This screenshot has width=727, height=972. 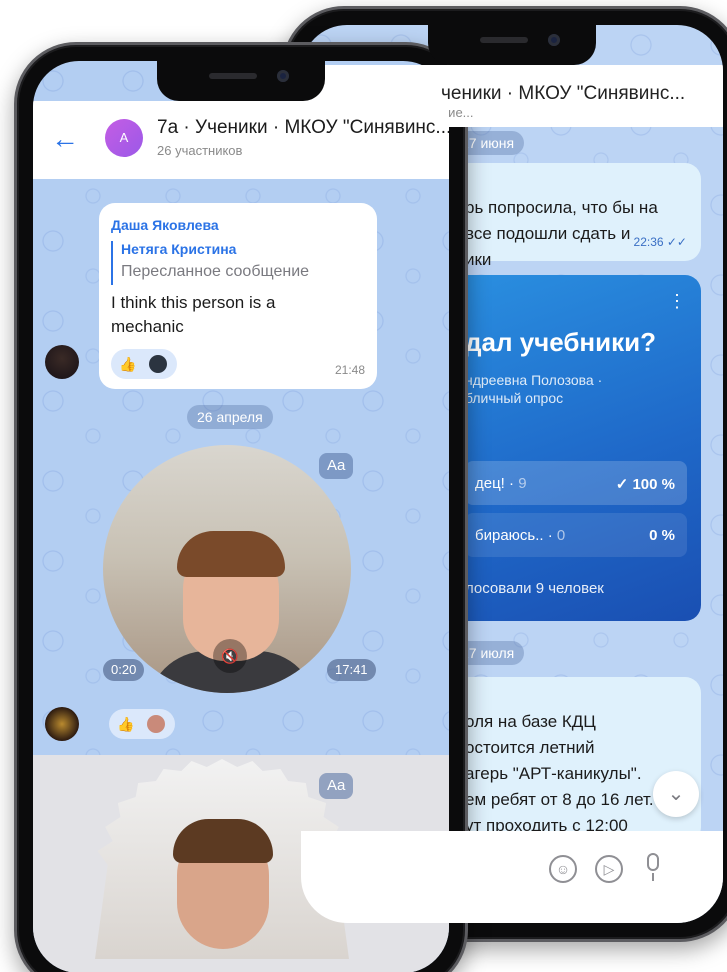 What do you see at coordinates (563, 869) in the screenshot?
I see `emoji-icon: ☺` at bounding box center [563, 869].